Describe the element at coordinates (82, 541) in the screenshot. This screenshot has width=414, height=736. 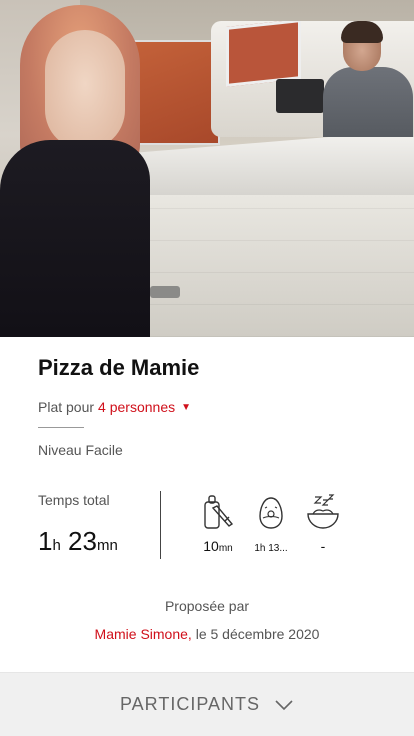
I see `total-minutes: 23` at that location.